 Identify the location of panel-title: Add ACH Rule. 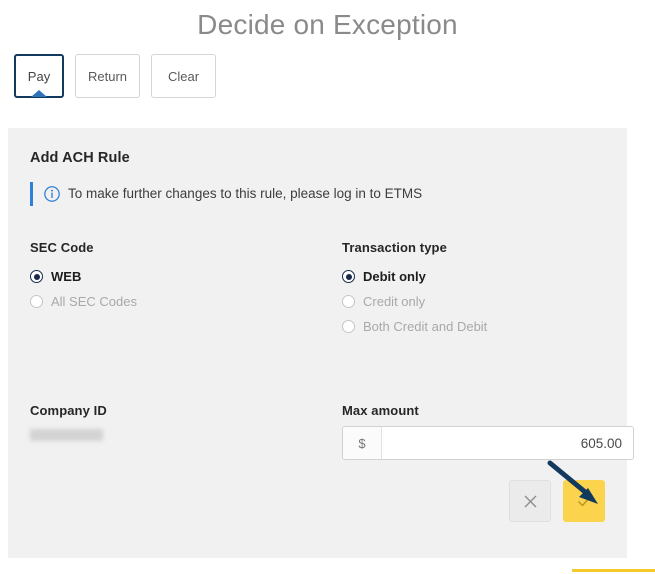
(80, 158).